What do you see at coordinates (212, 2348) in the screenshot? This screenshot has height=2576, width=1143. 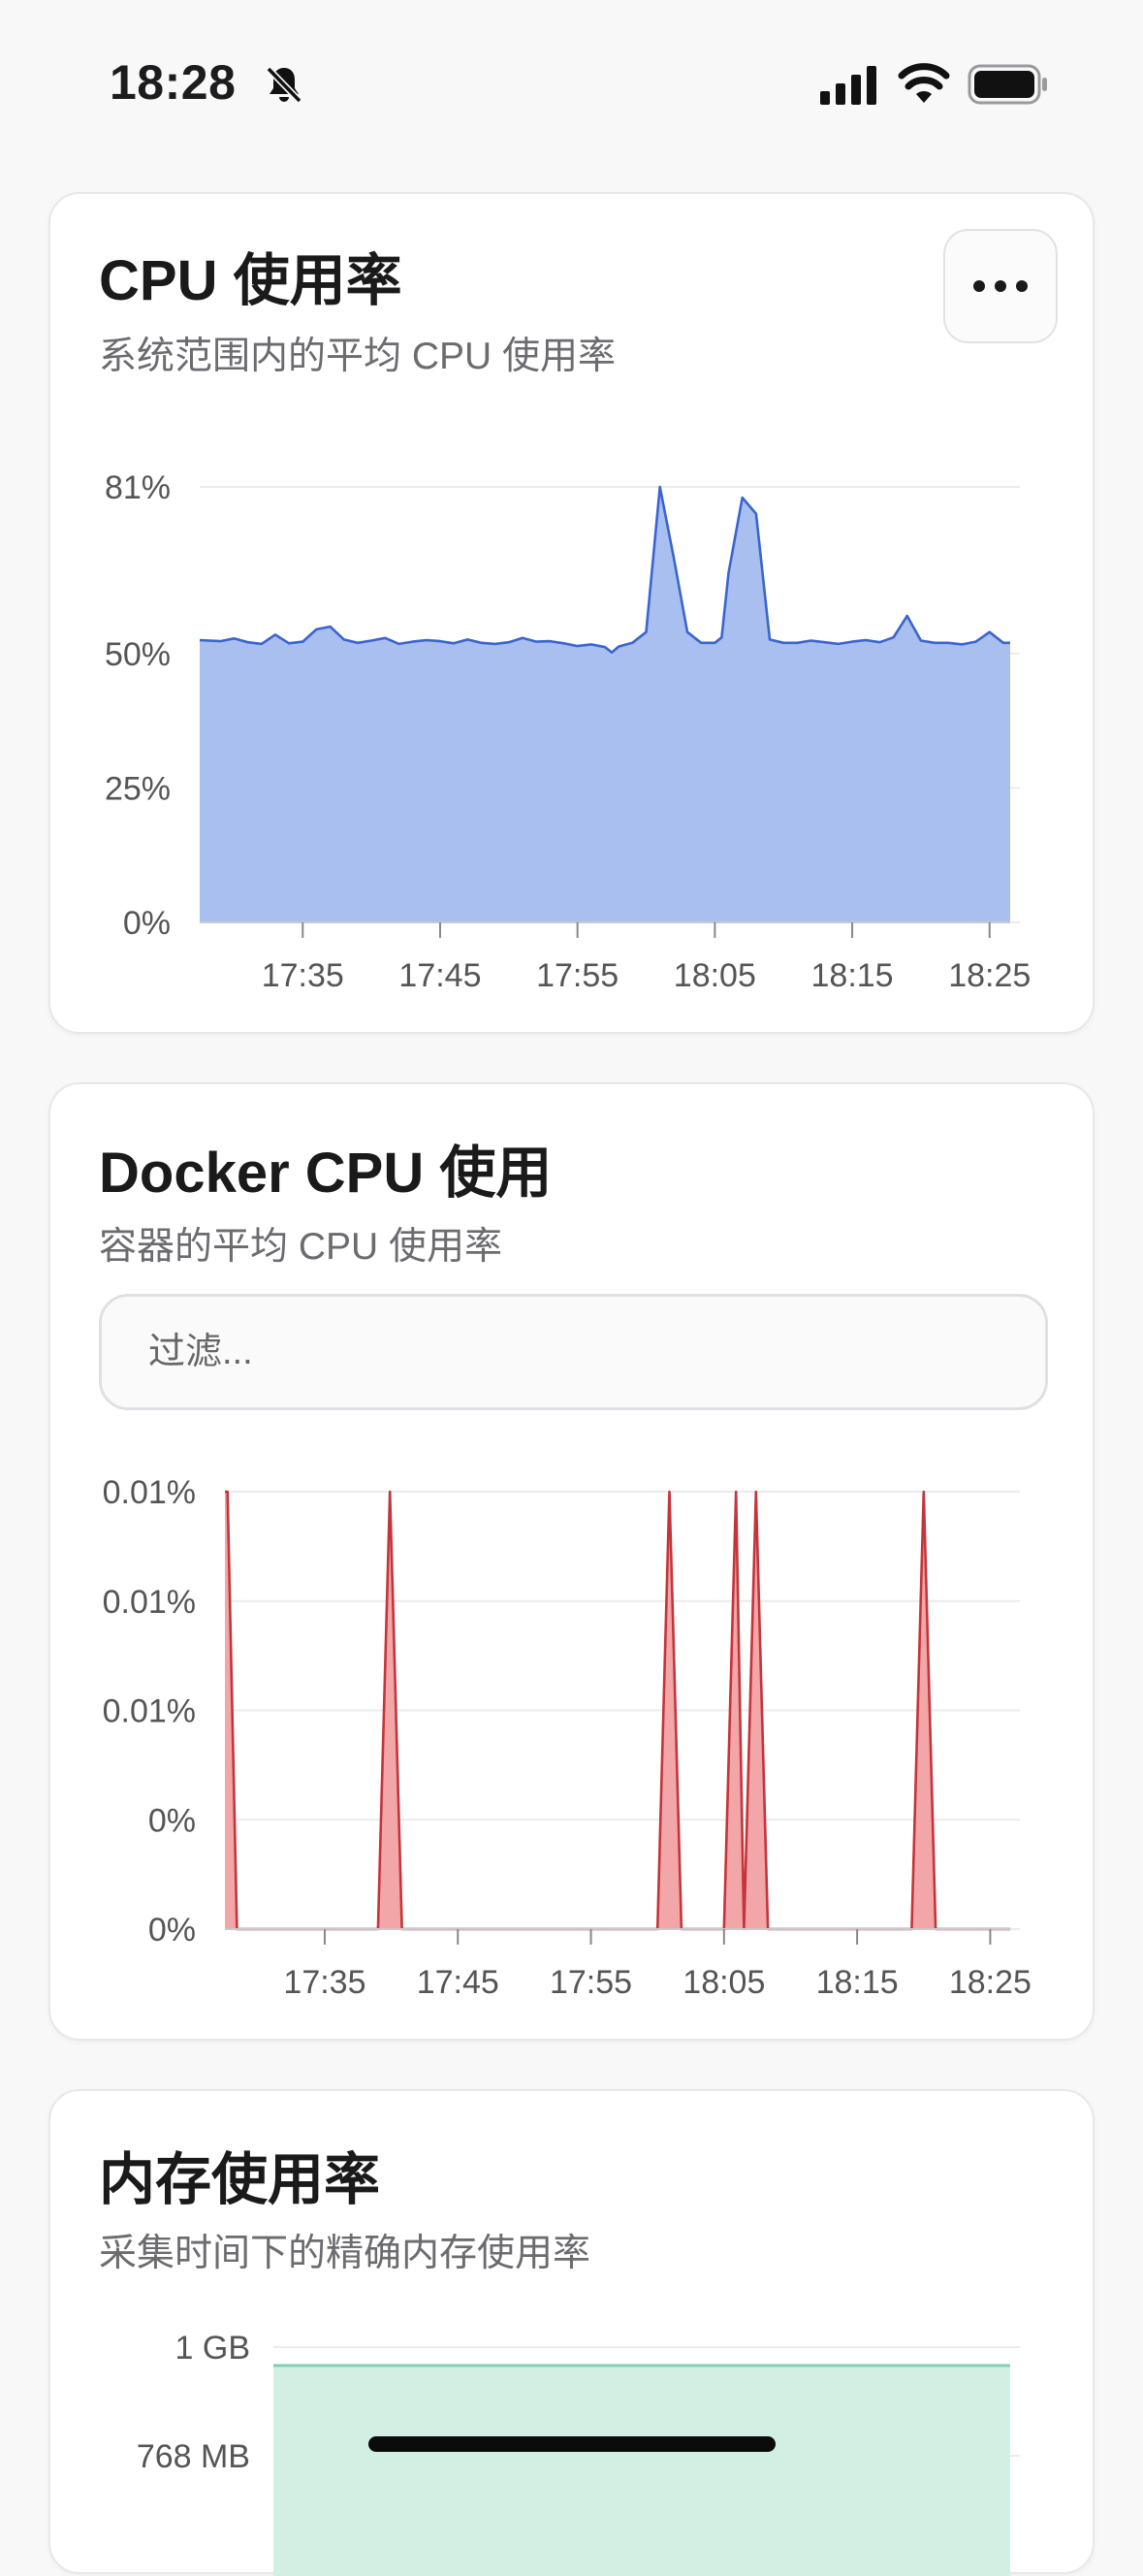 I see `y-tick-label: 1 GB` at bounding box center [212, 2348].